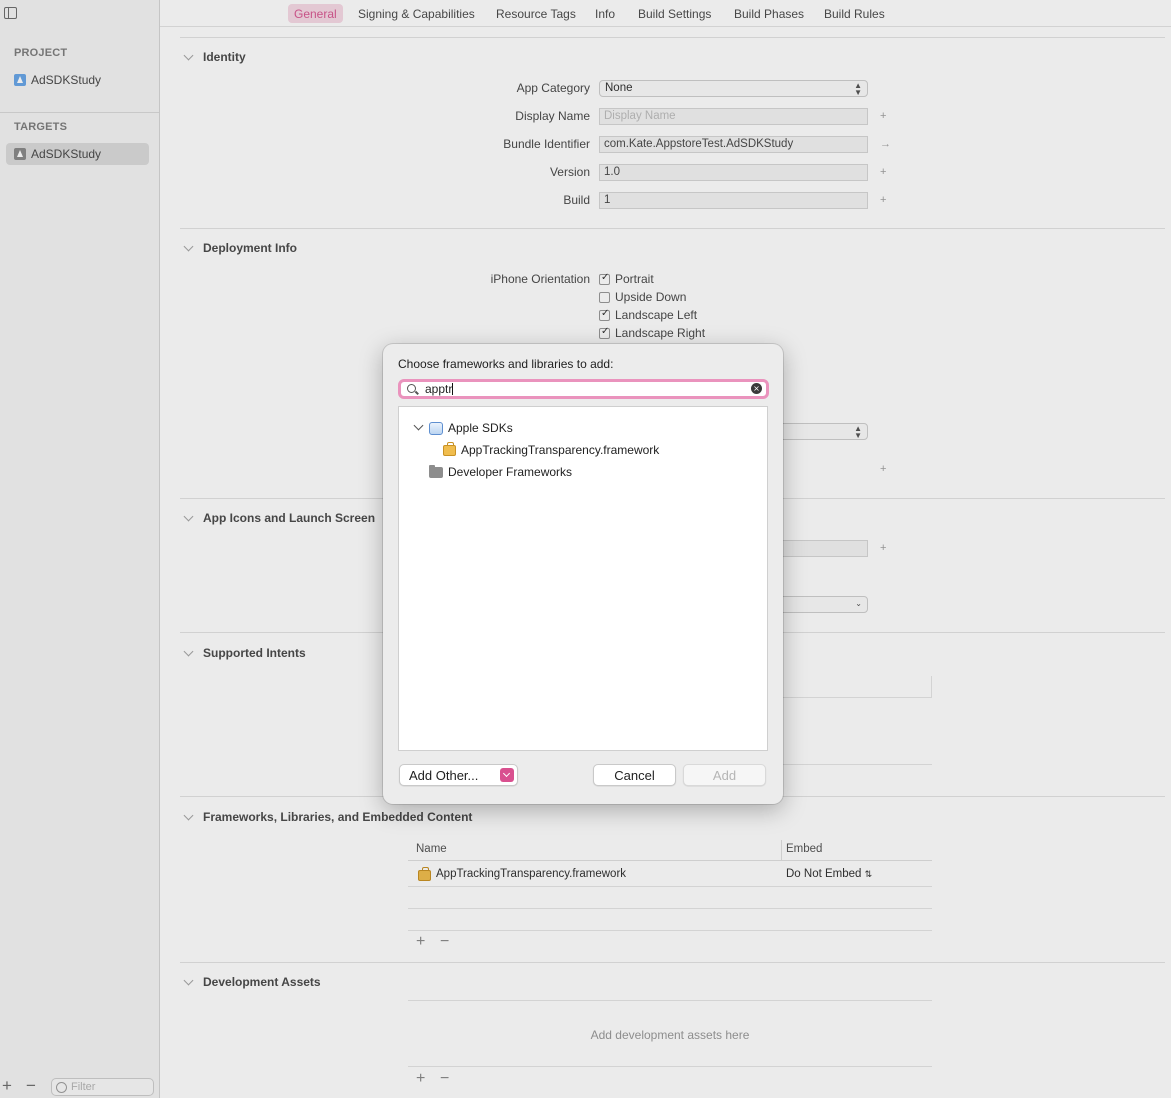 The width and height of the screenshot is (1171, 1098). What do you see at coordinates (506, 364) in the screenshot?
I see `dialog-title: Choose frameworks and libraries to add:` at bounding box center [506, 364].